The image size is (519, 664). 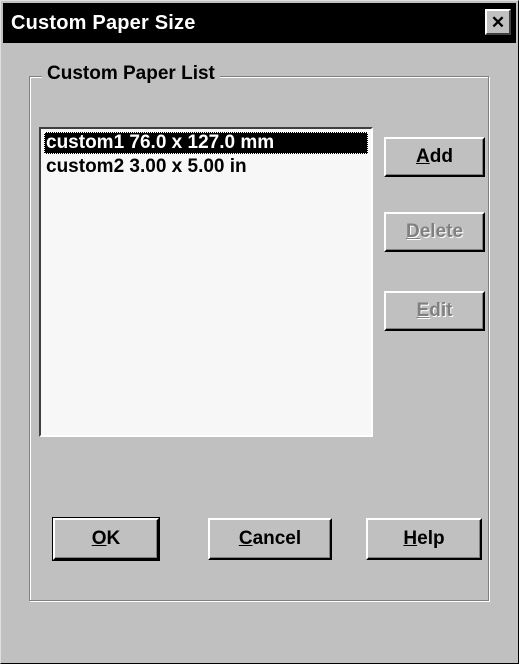 I want to click on cancel-button: Cancel, so click(x=270, y=539).